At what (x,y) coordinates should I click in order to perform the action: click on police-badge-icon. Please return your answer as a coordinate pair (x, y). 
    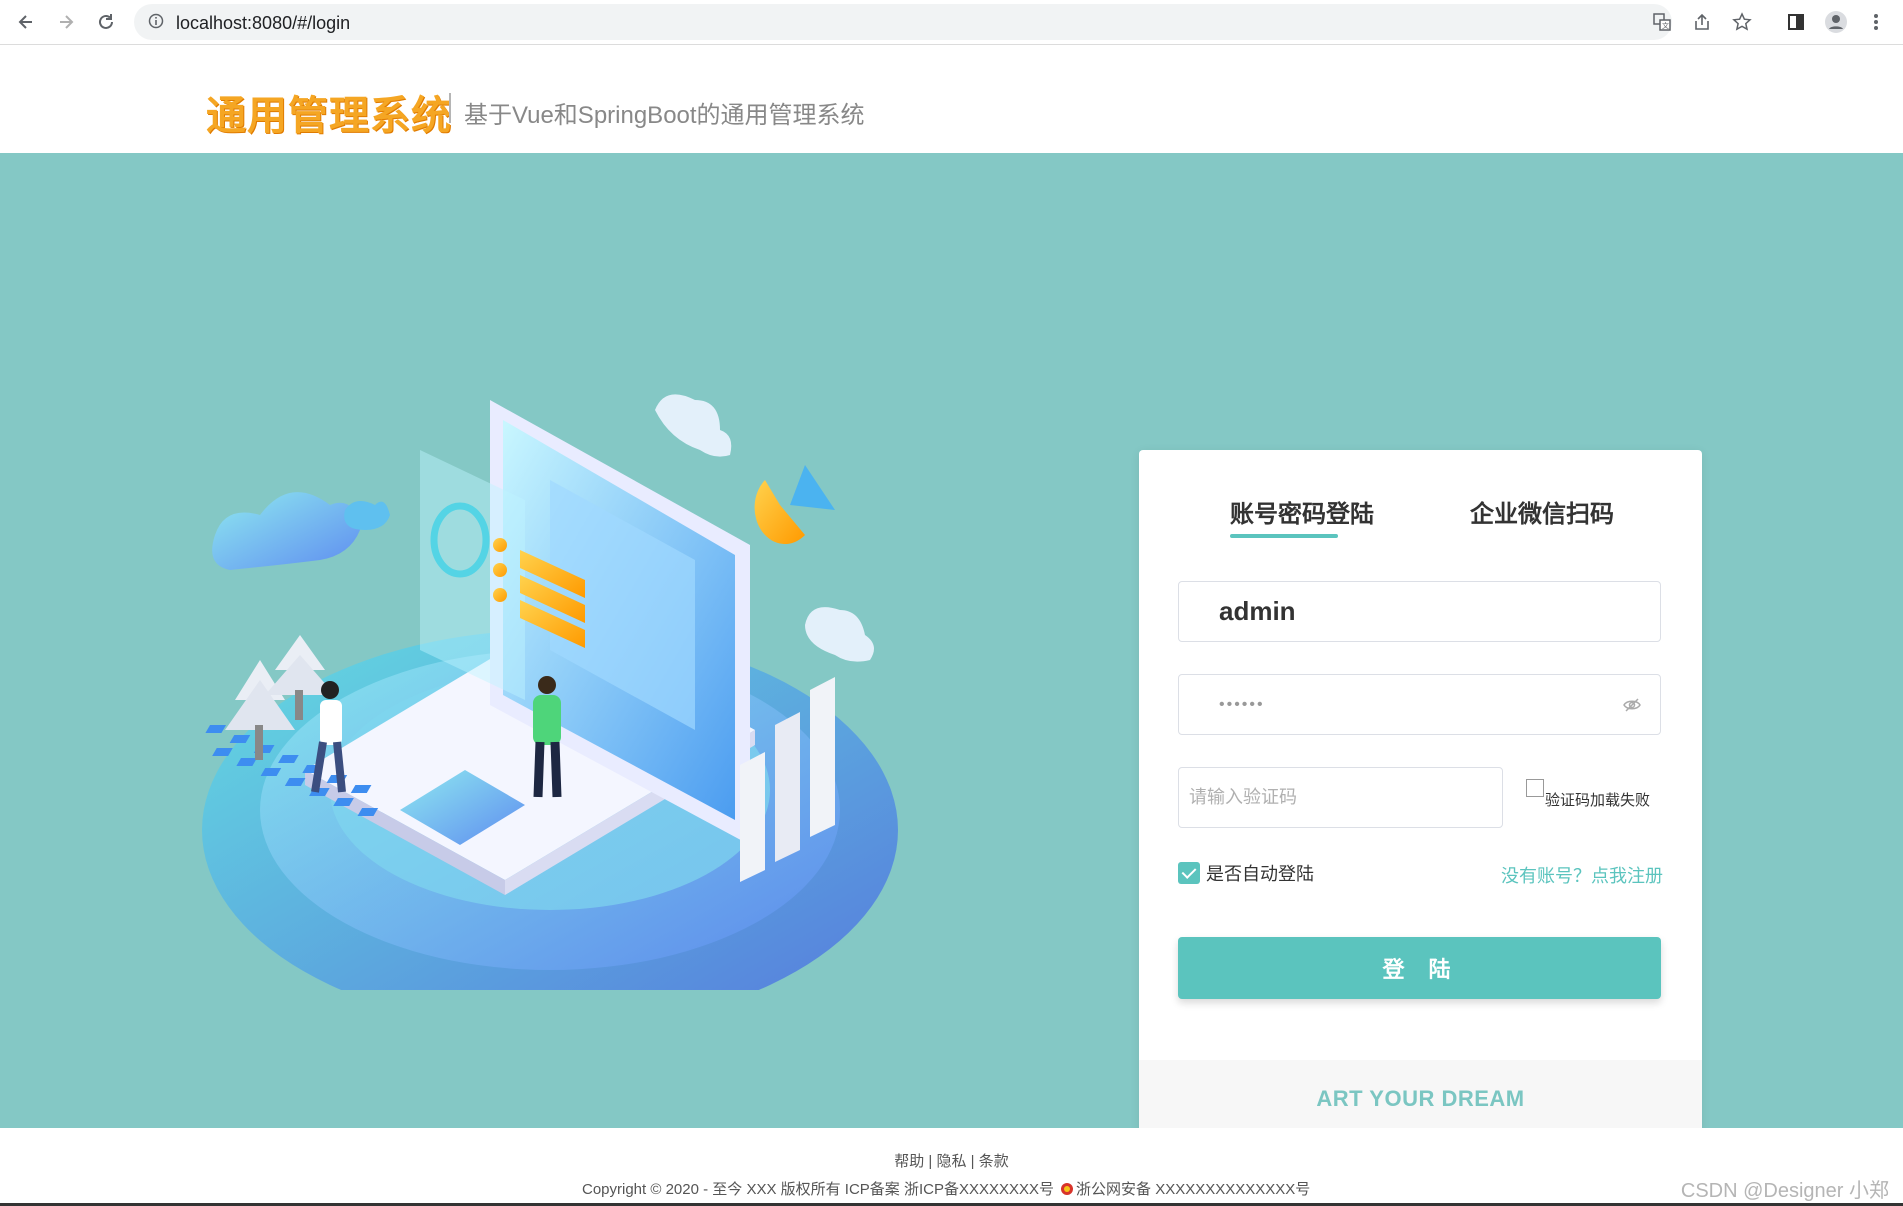
    Looking at the image, I should click on (1067, 1189).